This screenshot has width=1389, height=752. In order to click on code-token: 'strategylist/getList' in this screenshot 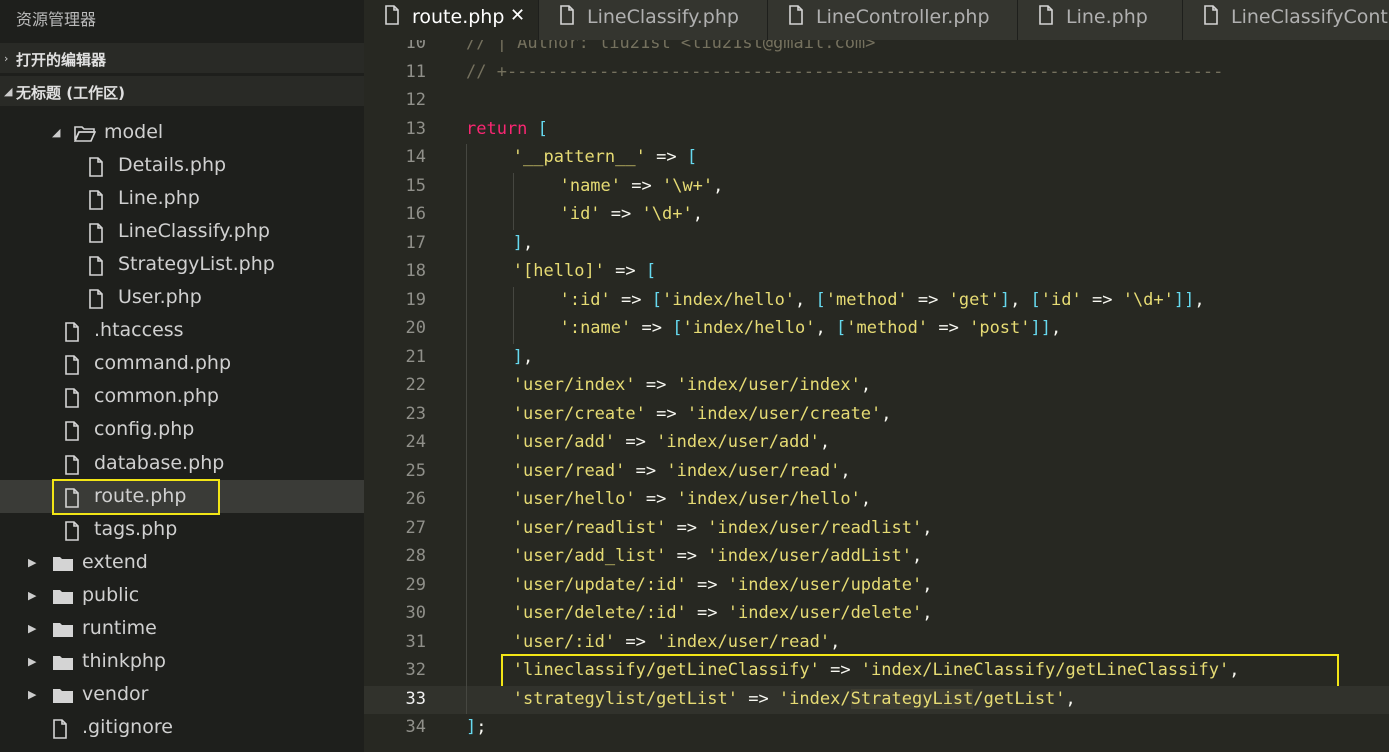, I will do `click(625, 698)`.